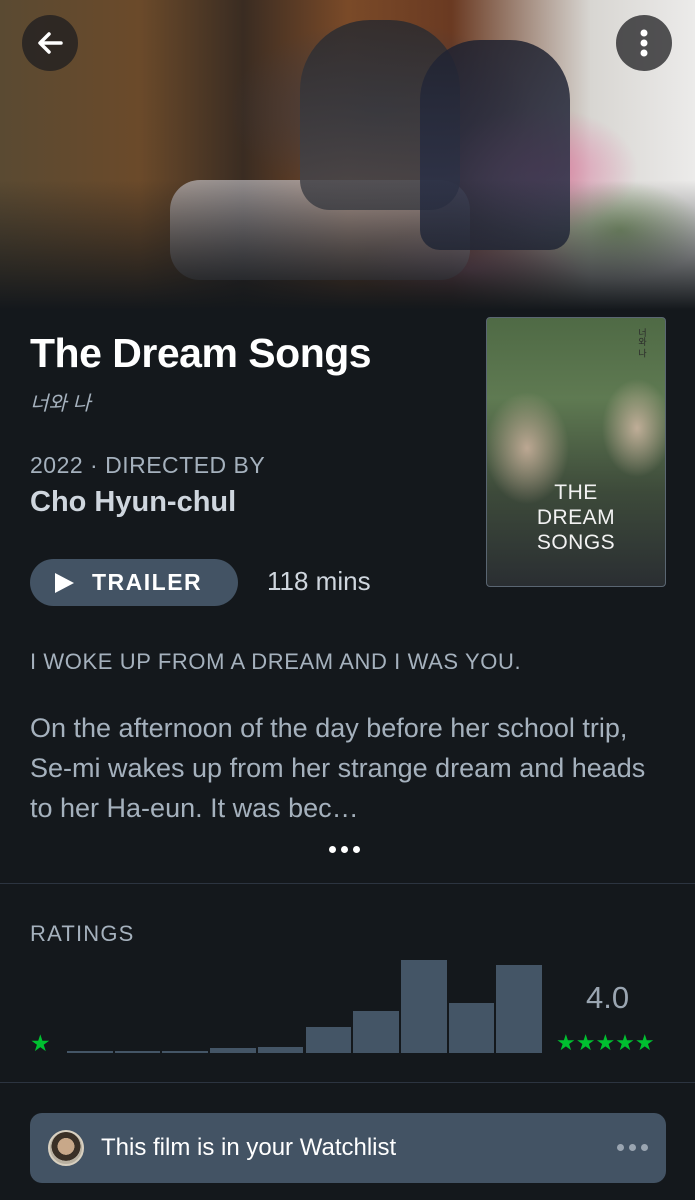 The image size is (695, 1200). I want to click on director-link: Cho Hyun-chul, so click(133, 502).